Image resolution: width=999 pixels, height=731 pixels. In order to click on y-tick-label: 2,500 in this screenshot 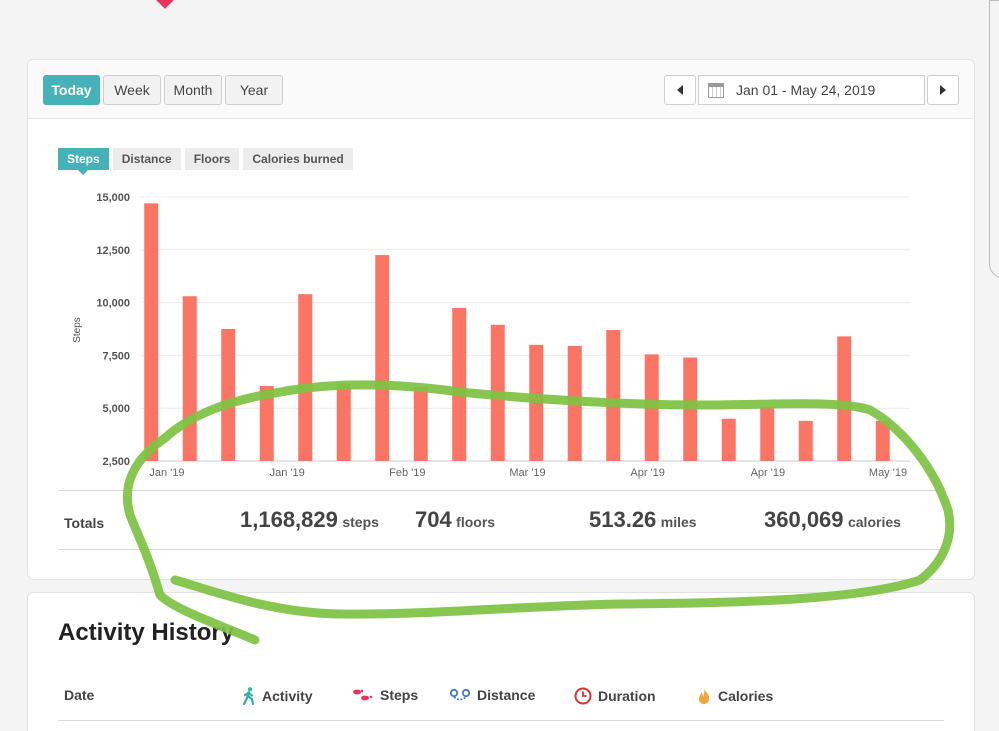, I will do `click(116, 462)`.